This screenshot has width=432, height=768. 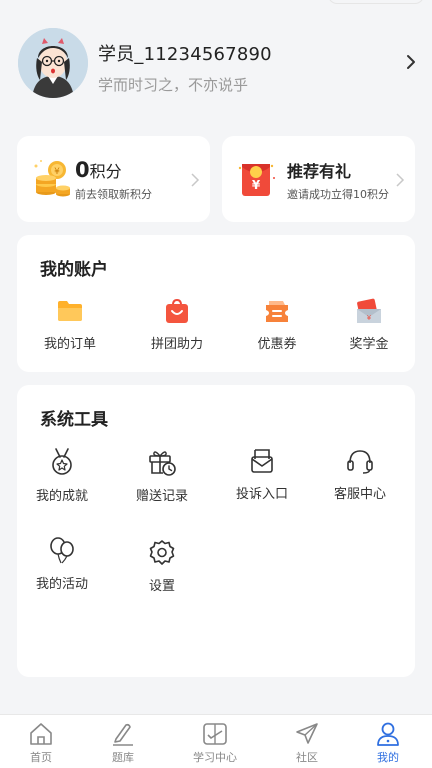 What do you see at coordinates (53, 63) in the screenshot?
I see `avatar` at bounding box center [53, 63].